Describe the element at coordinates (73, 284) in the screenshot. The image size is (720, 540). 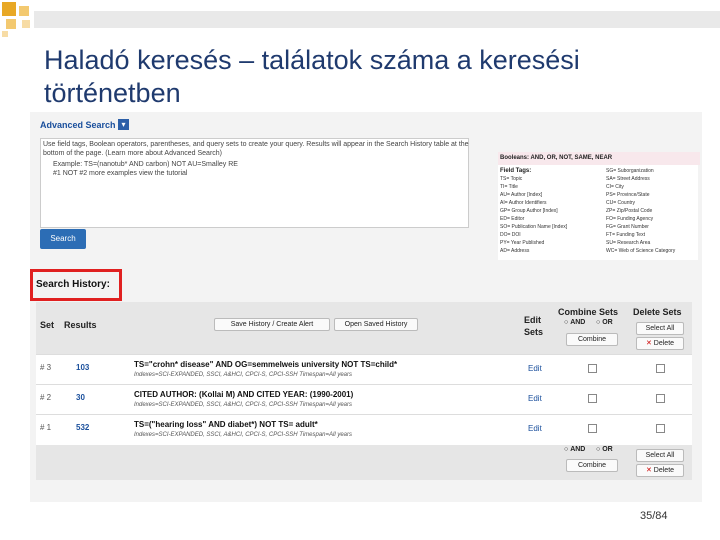
I see `search-history-title: Search History:` at that location.